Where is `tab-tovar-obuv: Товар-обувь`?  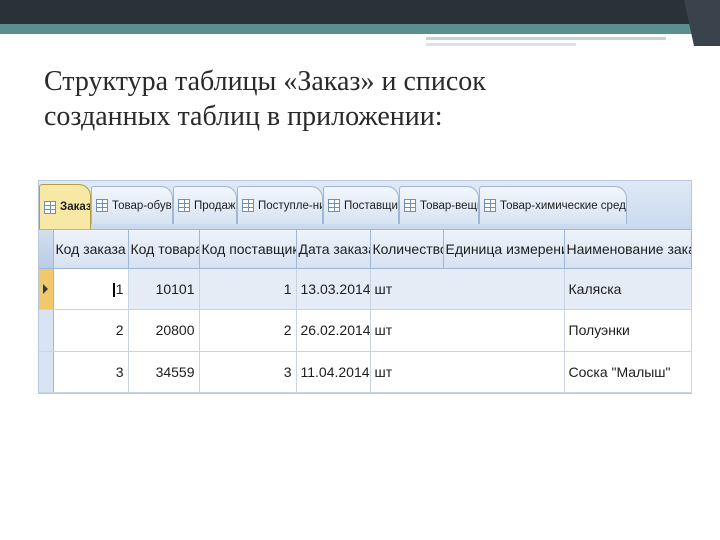
tab-tovar-obuv: Товар-обувь is located at coordinates (132, 205).